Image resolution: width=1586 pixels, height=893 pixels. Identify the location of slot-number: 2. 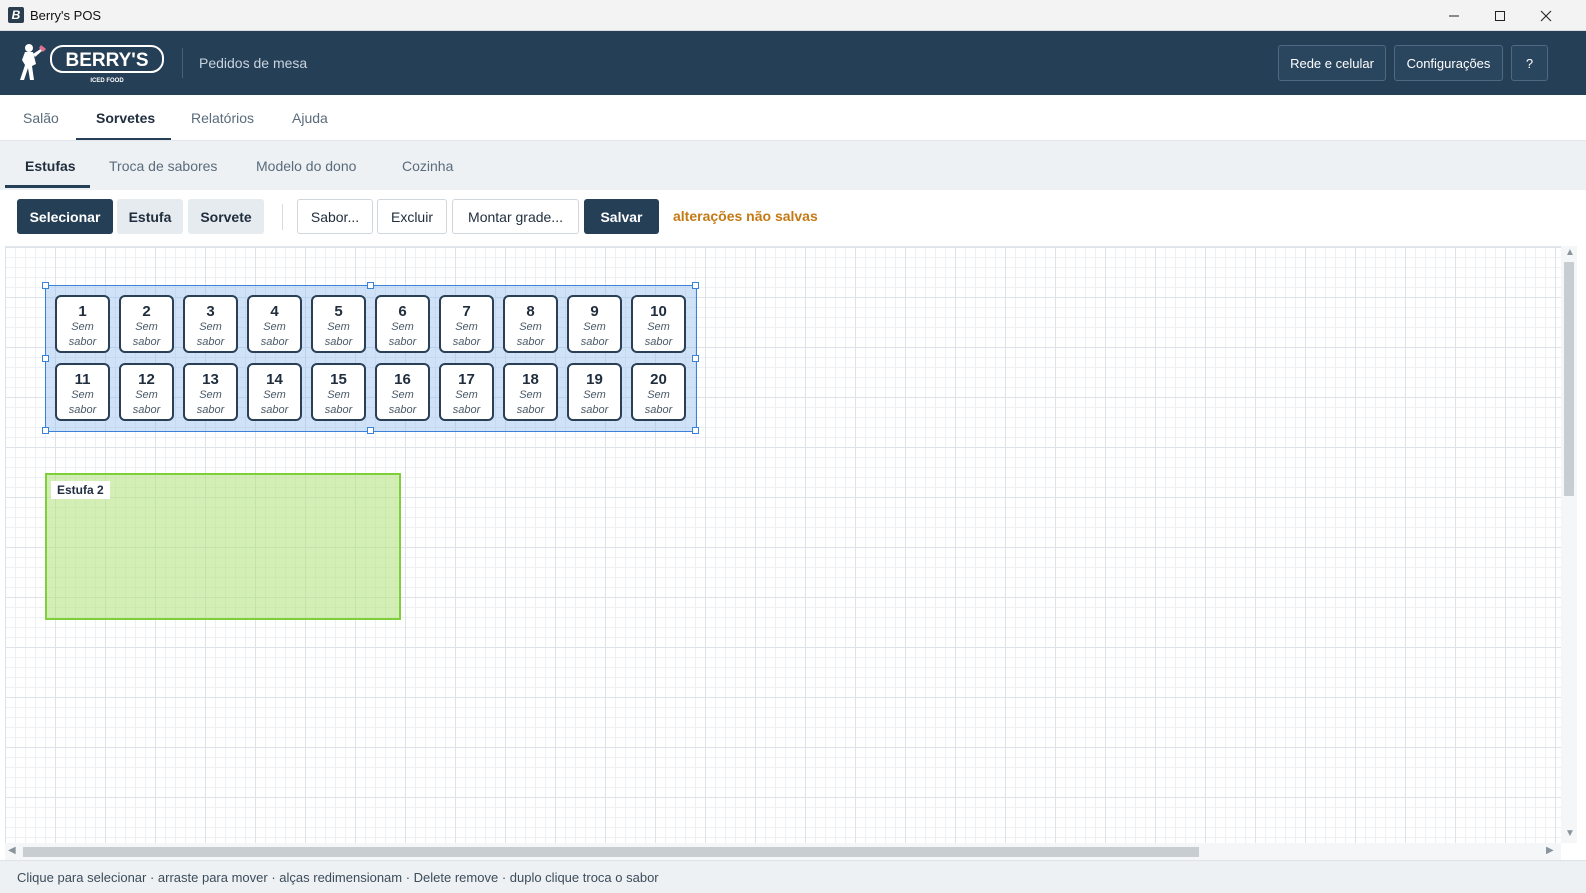
(146, 311).